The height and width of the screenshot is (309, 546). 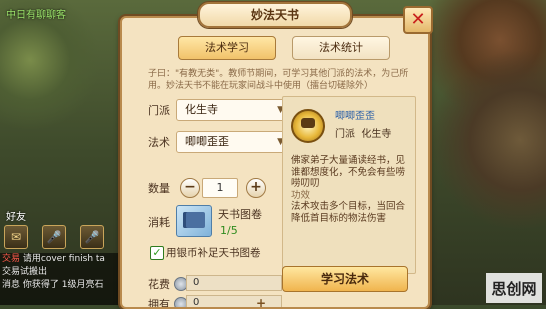 What do you see at coordinates (234, 301) in the screenshot?
I see `own-value: 0` at bounding box center [234, 301].